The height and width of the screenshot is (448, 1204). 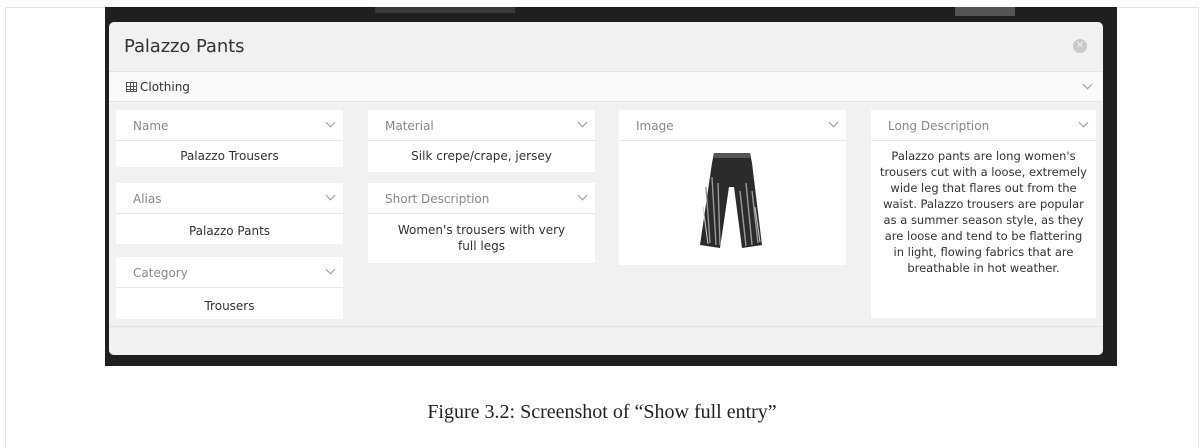 What do you see at coordinates (606, 87) in the screenshot?
I see `category-bar: Clothing` at bounding box center [606, 87].